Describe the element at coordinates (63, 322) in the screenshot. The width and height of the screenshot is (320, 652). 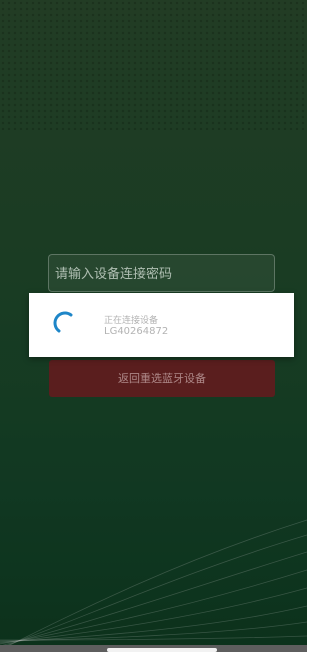
I see `loading-spinner-icon` at that location.